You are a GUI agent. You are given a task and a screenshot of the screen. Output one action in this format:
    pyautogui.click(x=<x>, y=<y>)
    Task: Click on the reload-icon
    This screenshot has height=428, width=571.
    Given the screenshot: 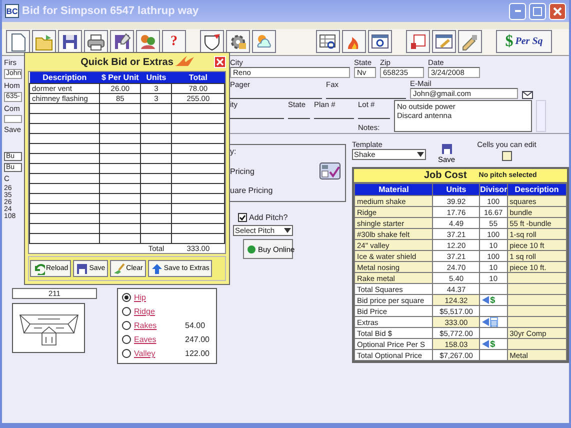 What is the action you would take?
    pyautogui.click(x=39, y=268)
    